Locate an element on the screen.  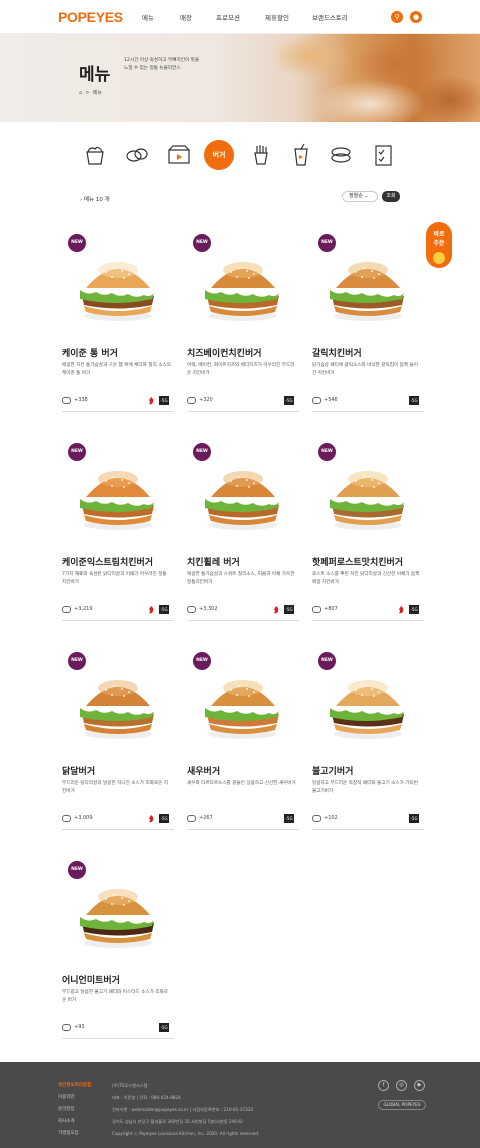
footer-link-company: 회사소개 is located at coordinates (74, 1122).